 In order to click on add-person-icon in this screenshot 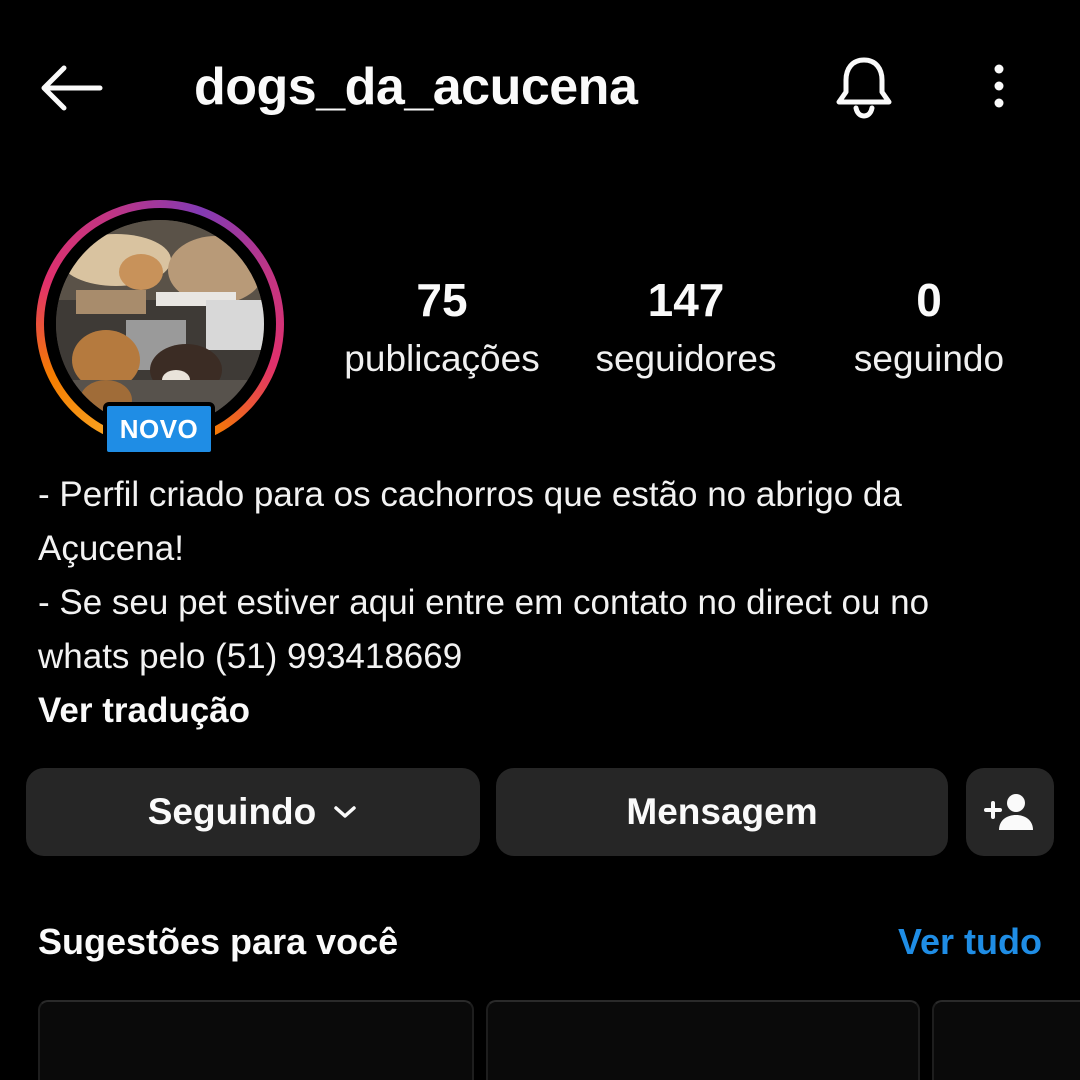, I will do `click(1008, 812)`.